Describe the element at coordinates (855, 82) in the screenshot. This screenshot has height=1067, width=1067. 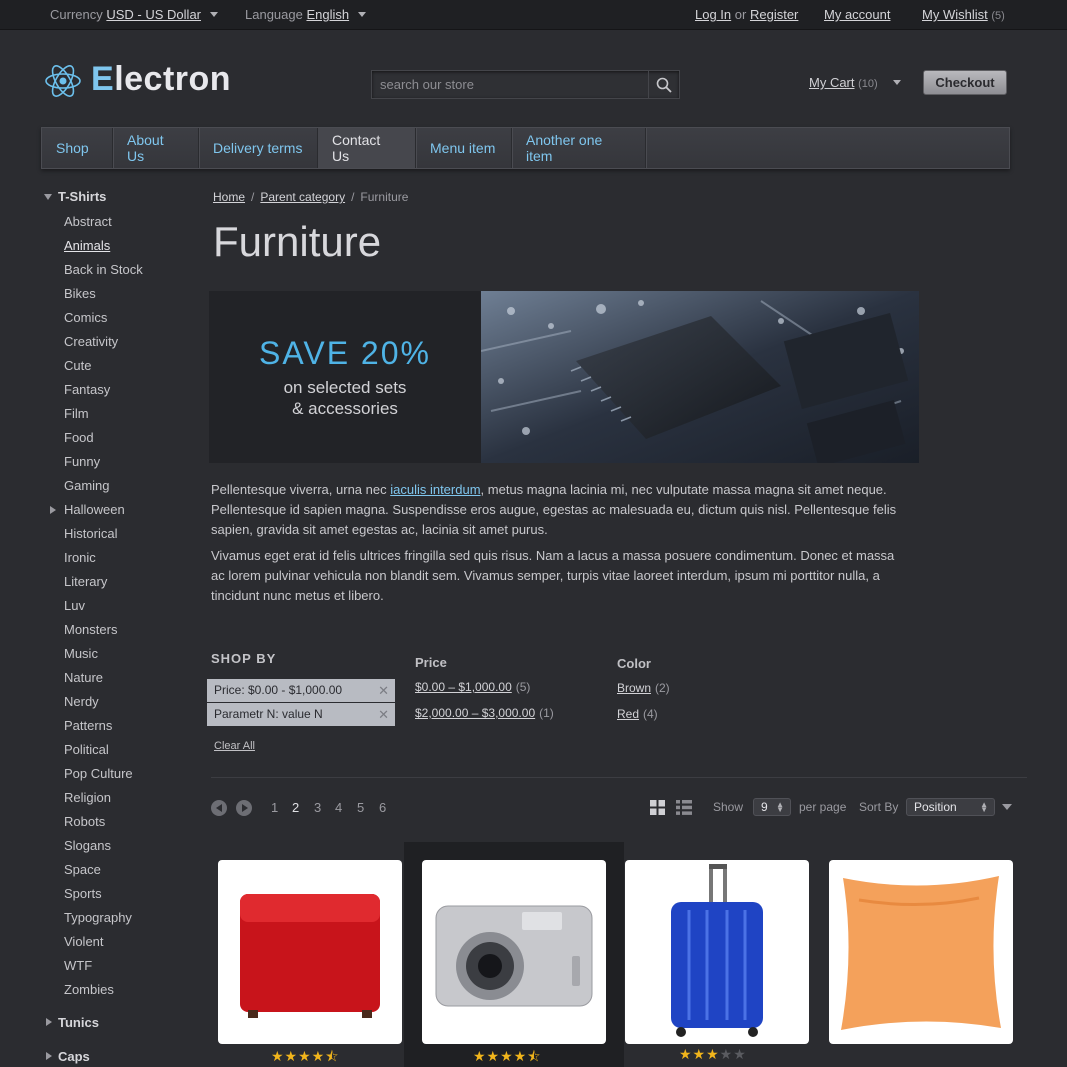
I see `mini-cart: My Cart (10)` at that location.